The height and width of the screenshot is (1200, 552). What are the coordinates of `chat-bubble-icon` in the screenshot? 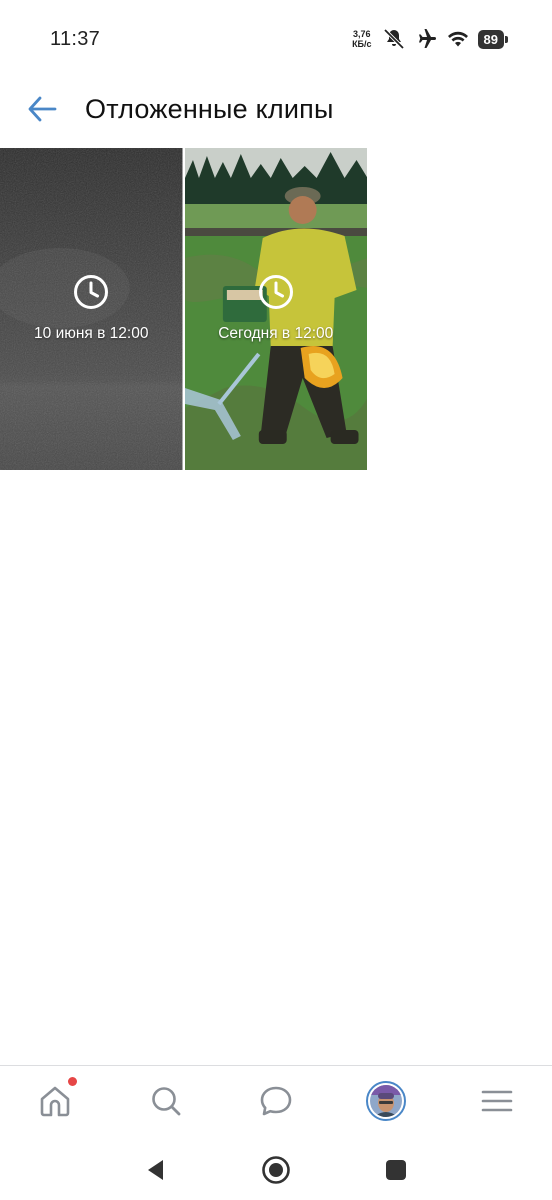 It's located at (276, 1100).